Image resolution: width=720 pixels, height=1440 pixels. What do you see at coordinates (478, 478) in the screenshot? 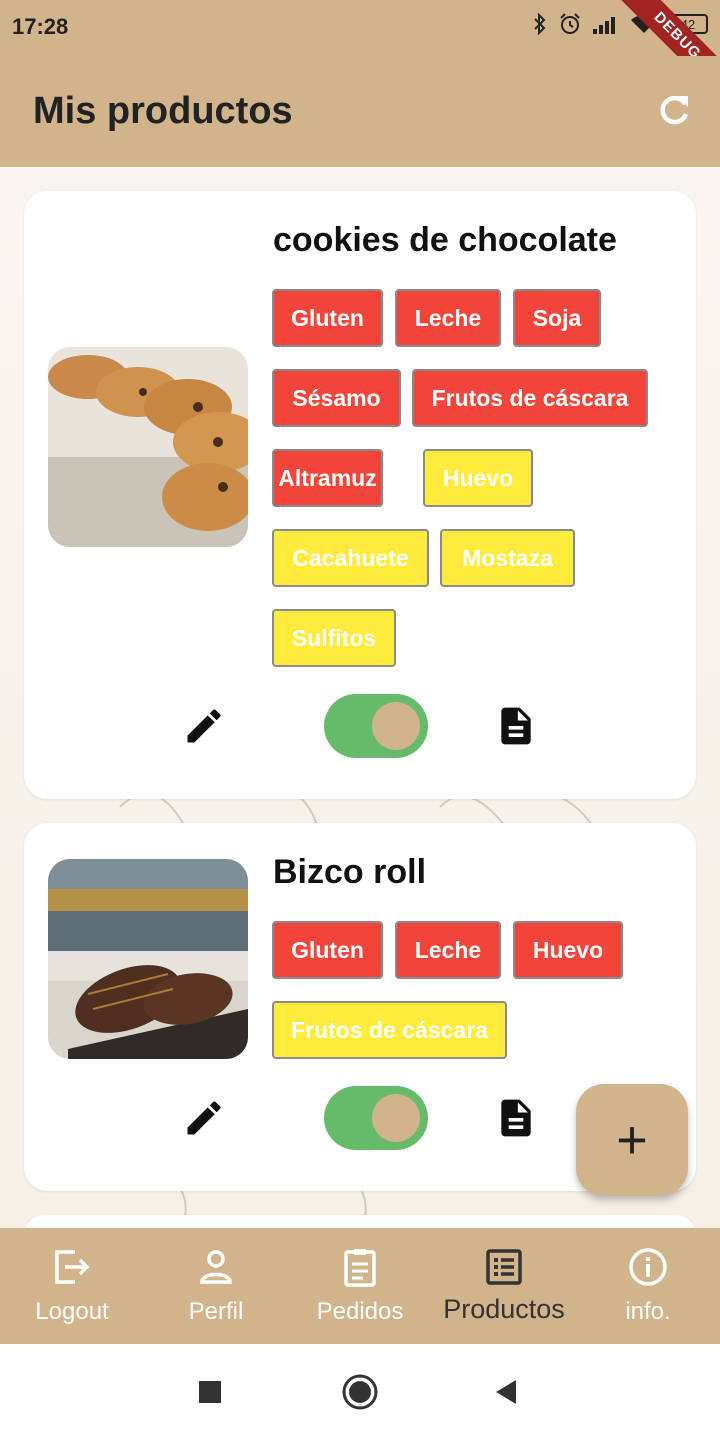
I see `trace-tag: Huevo` at bounding box center [478, 478].